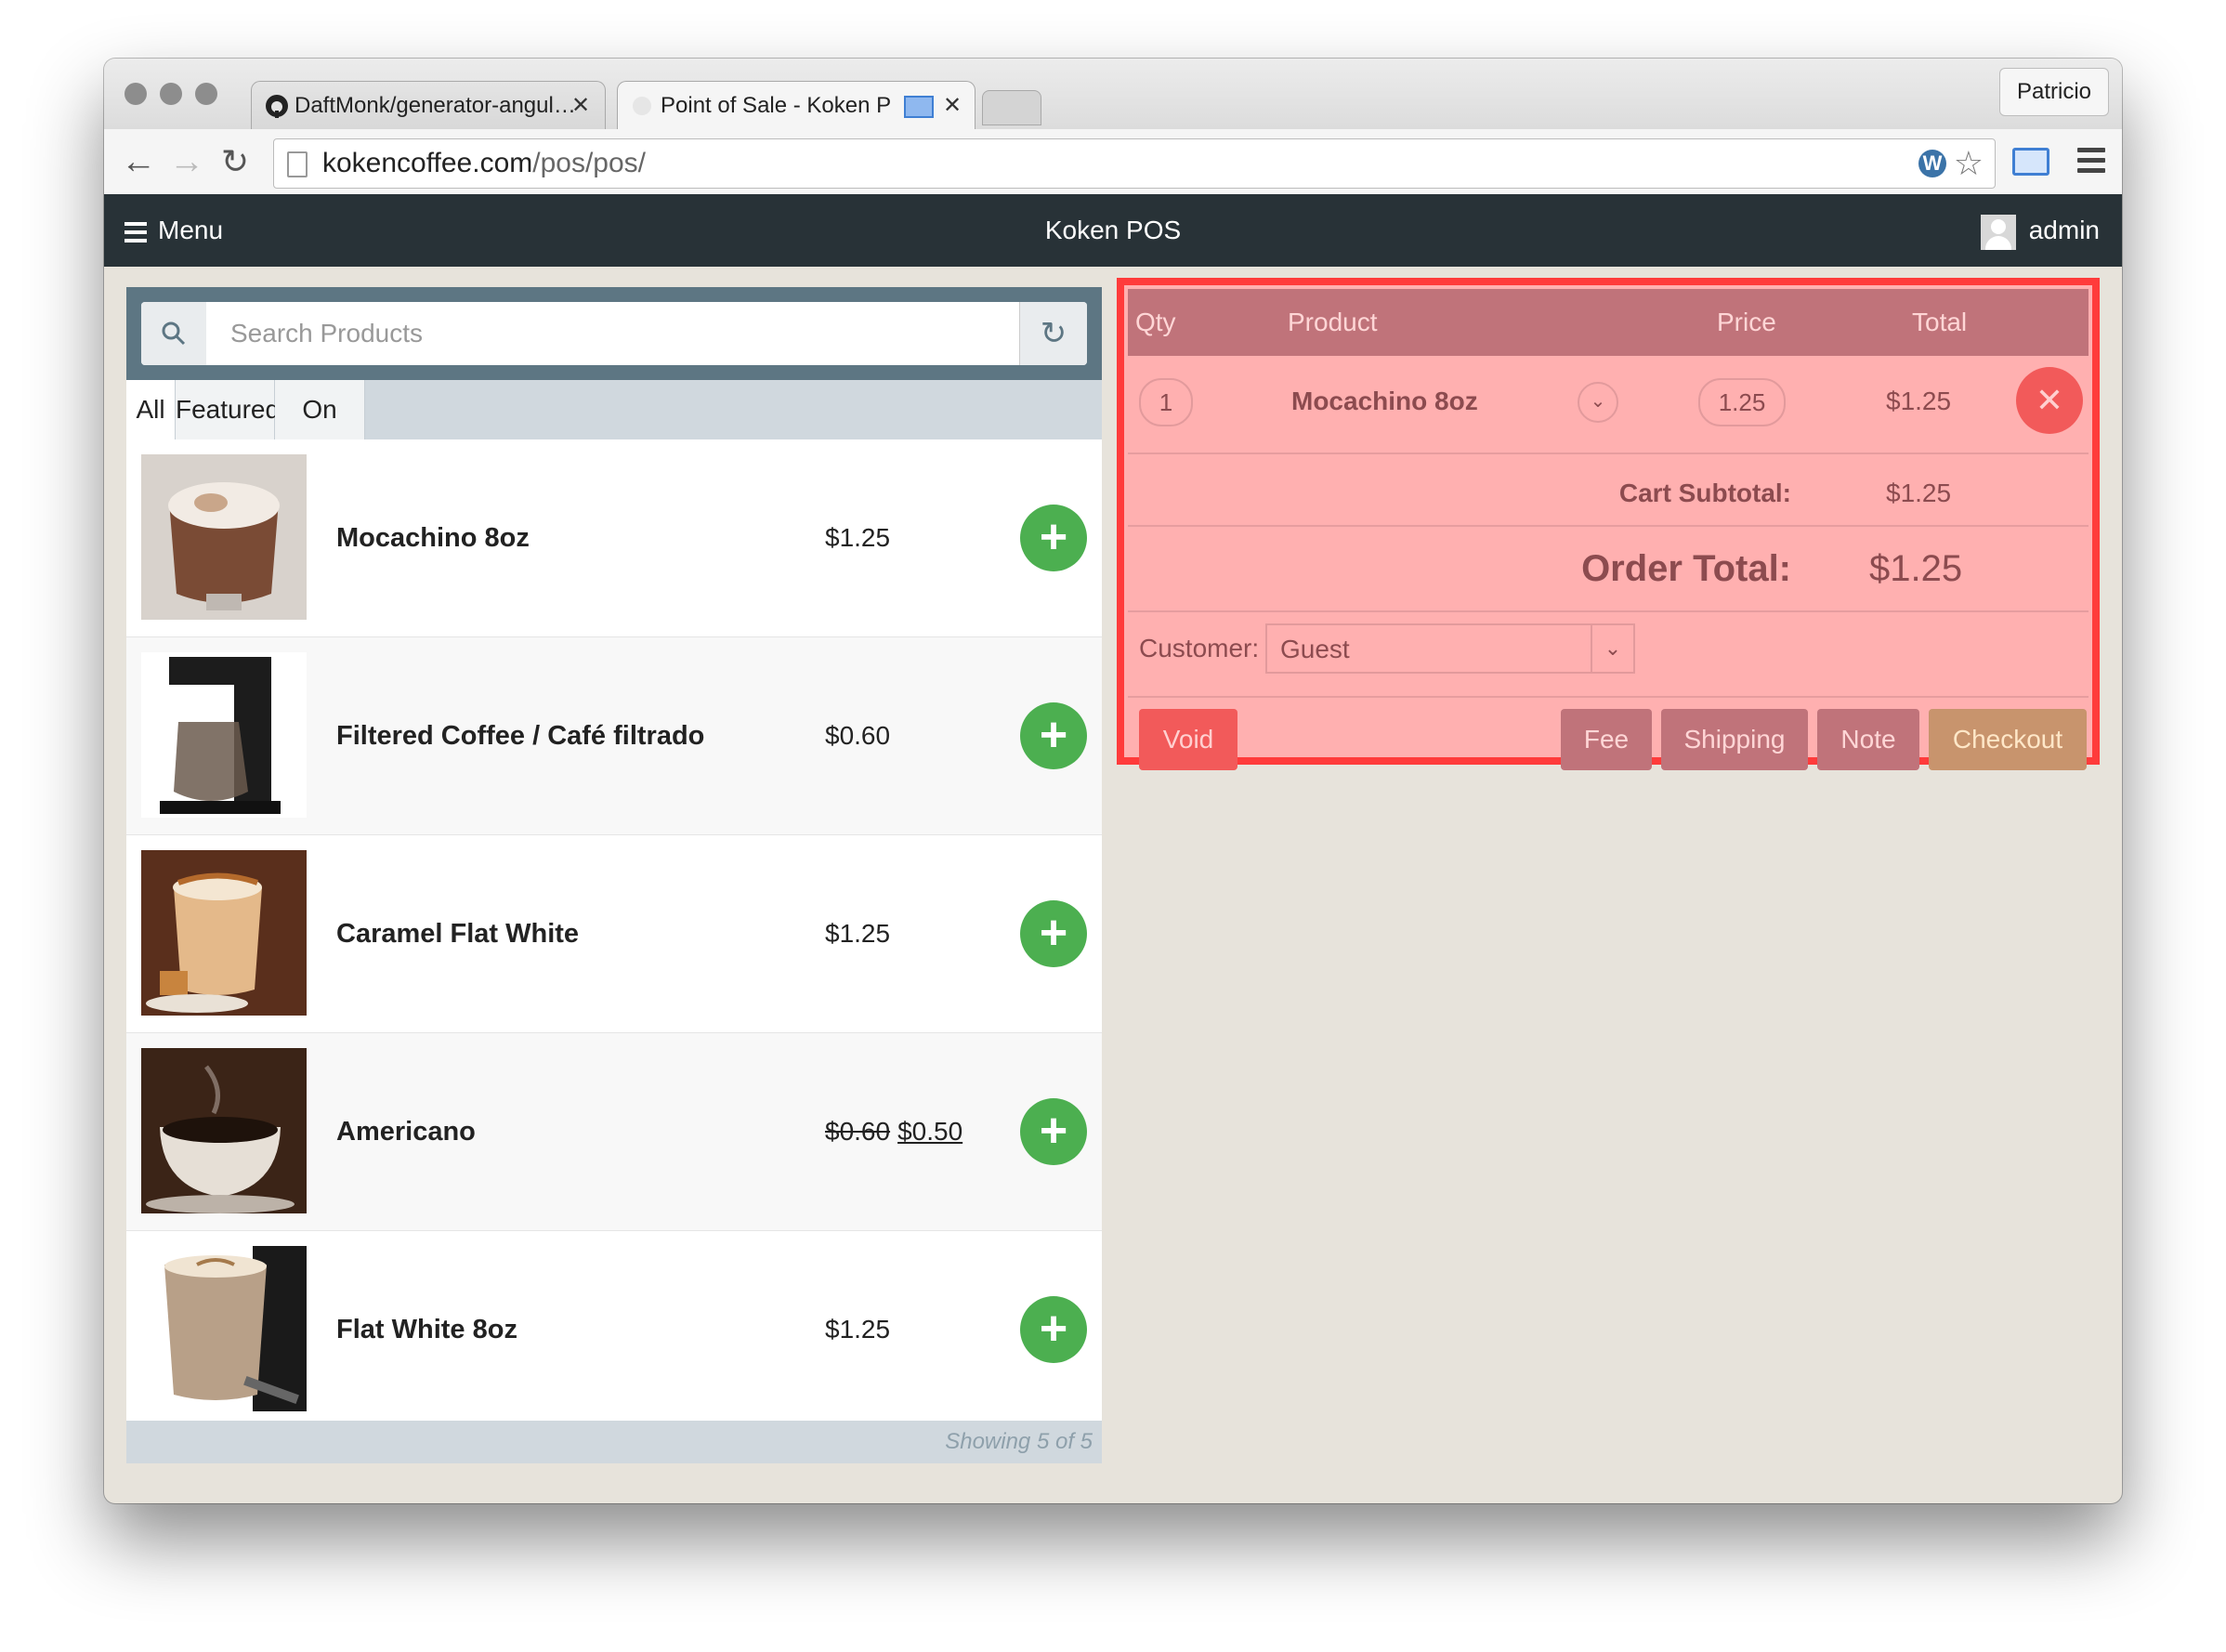 This screenshot has height=1652, width=2226. Describe the element at coordinates (1734, 739) in the screenshot. I see `shipping-button: Shipping` at that location.